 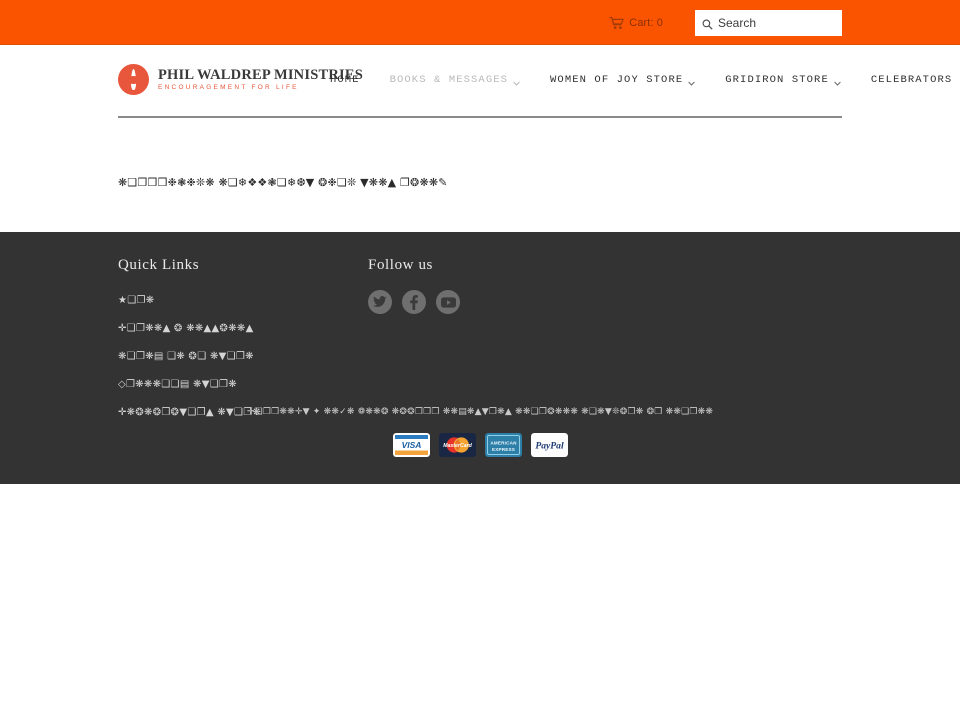 I want to click on quick-links-heading: Quick Links, so click(x=159, y=265).